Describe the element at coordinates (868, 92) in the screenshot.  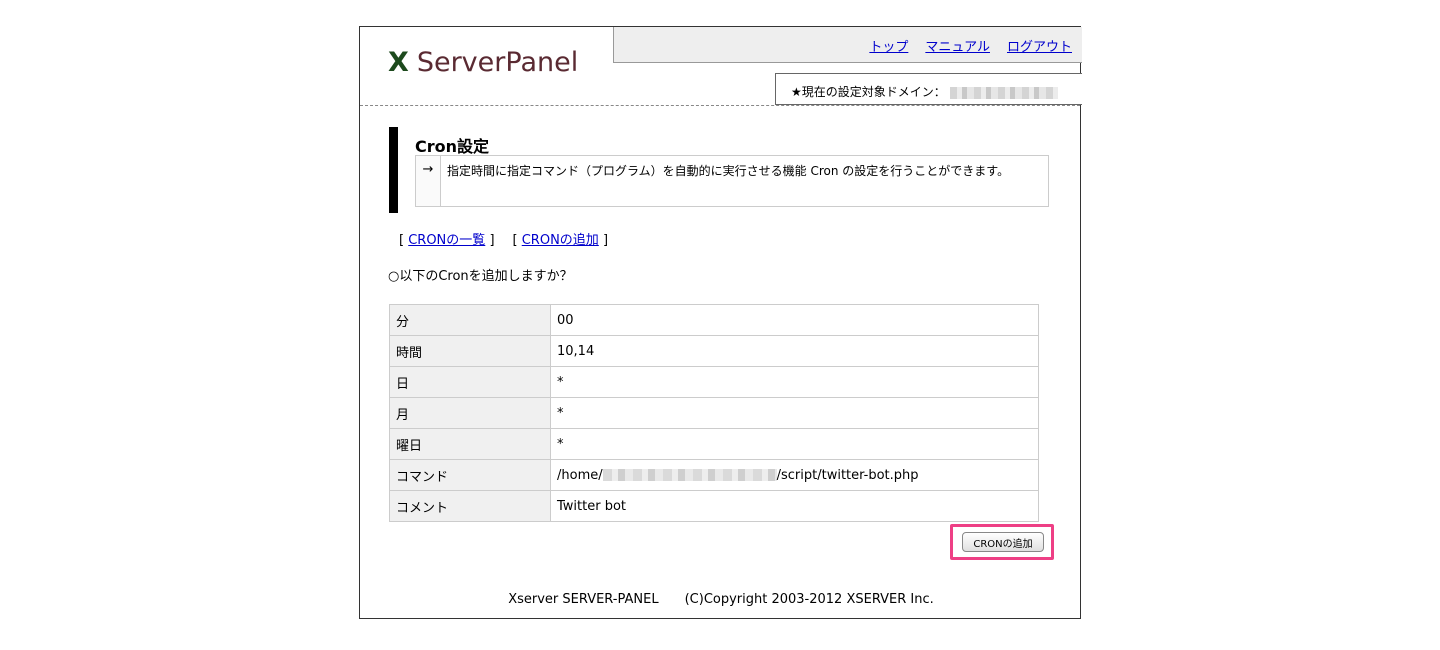
I see `current-domain-label: ★現在の設定対象ドメイン：` at that location.